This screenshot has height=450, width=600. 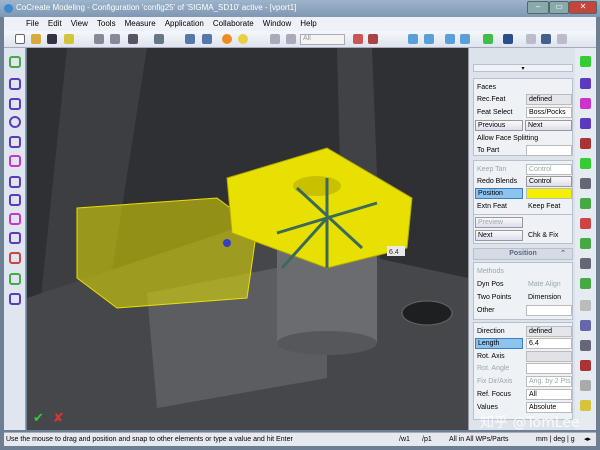 I want to click on help-icon, so click(x=373, y=39).